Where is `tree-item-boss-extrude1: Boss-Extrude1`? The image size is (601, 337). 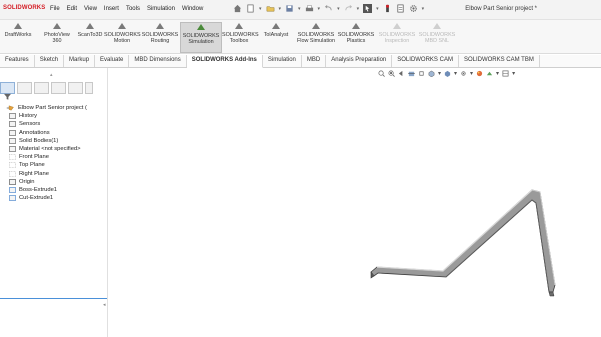
tree-item-boss-extrude1: Boss-Extrude1 is located at coordinates (56, 190).